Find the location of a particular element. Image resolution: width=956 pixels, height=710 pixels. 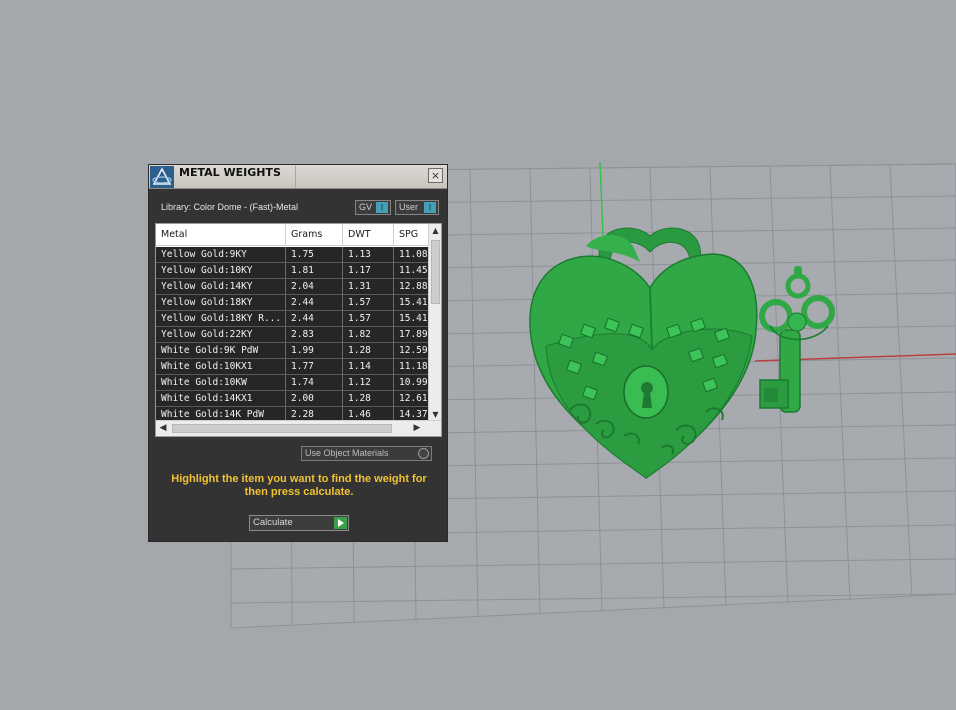

table-row: White Gold:10KW 1.74 1.12 10.99 is located at coordinates (292, 383).